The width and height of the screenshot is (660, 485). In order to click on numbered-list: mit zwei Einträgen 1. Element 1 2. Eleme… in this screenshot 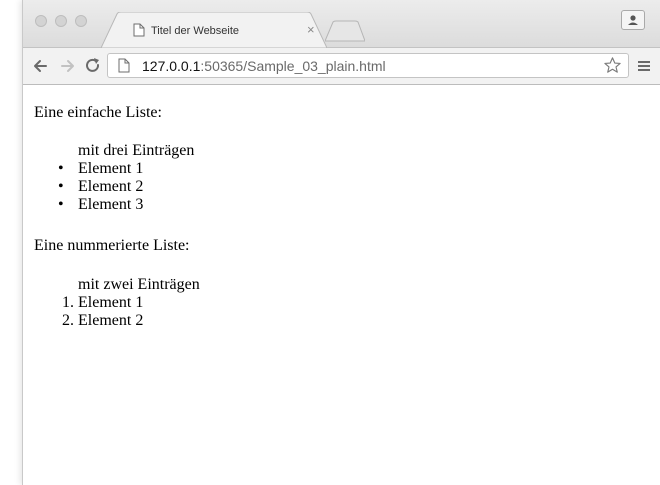, I will do `click(117, 303)`.